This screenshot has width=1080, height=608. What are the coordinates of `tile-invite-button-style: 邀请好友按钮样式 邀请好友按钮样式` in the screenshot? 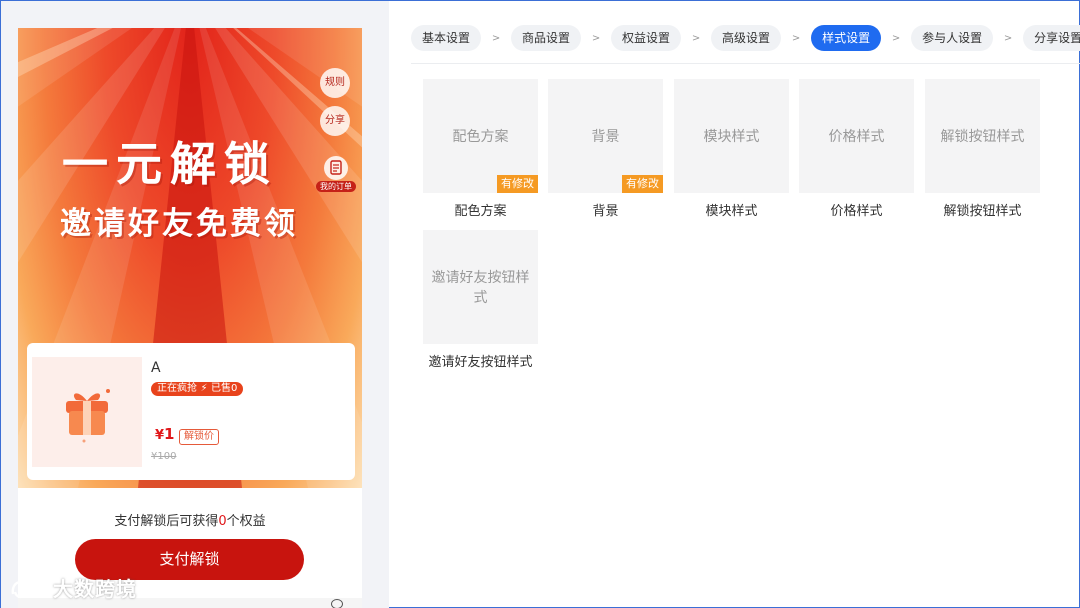 It's located at (480, 300).